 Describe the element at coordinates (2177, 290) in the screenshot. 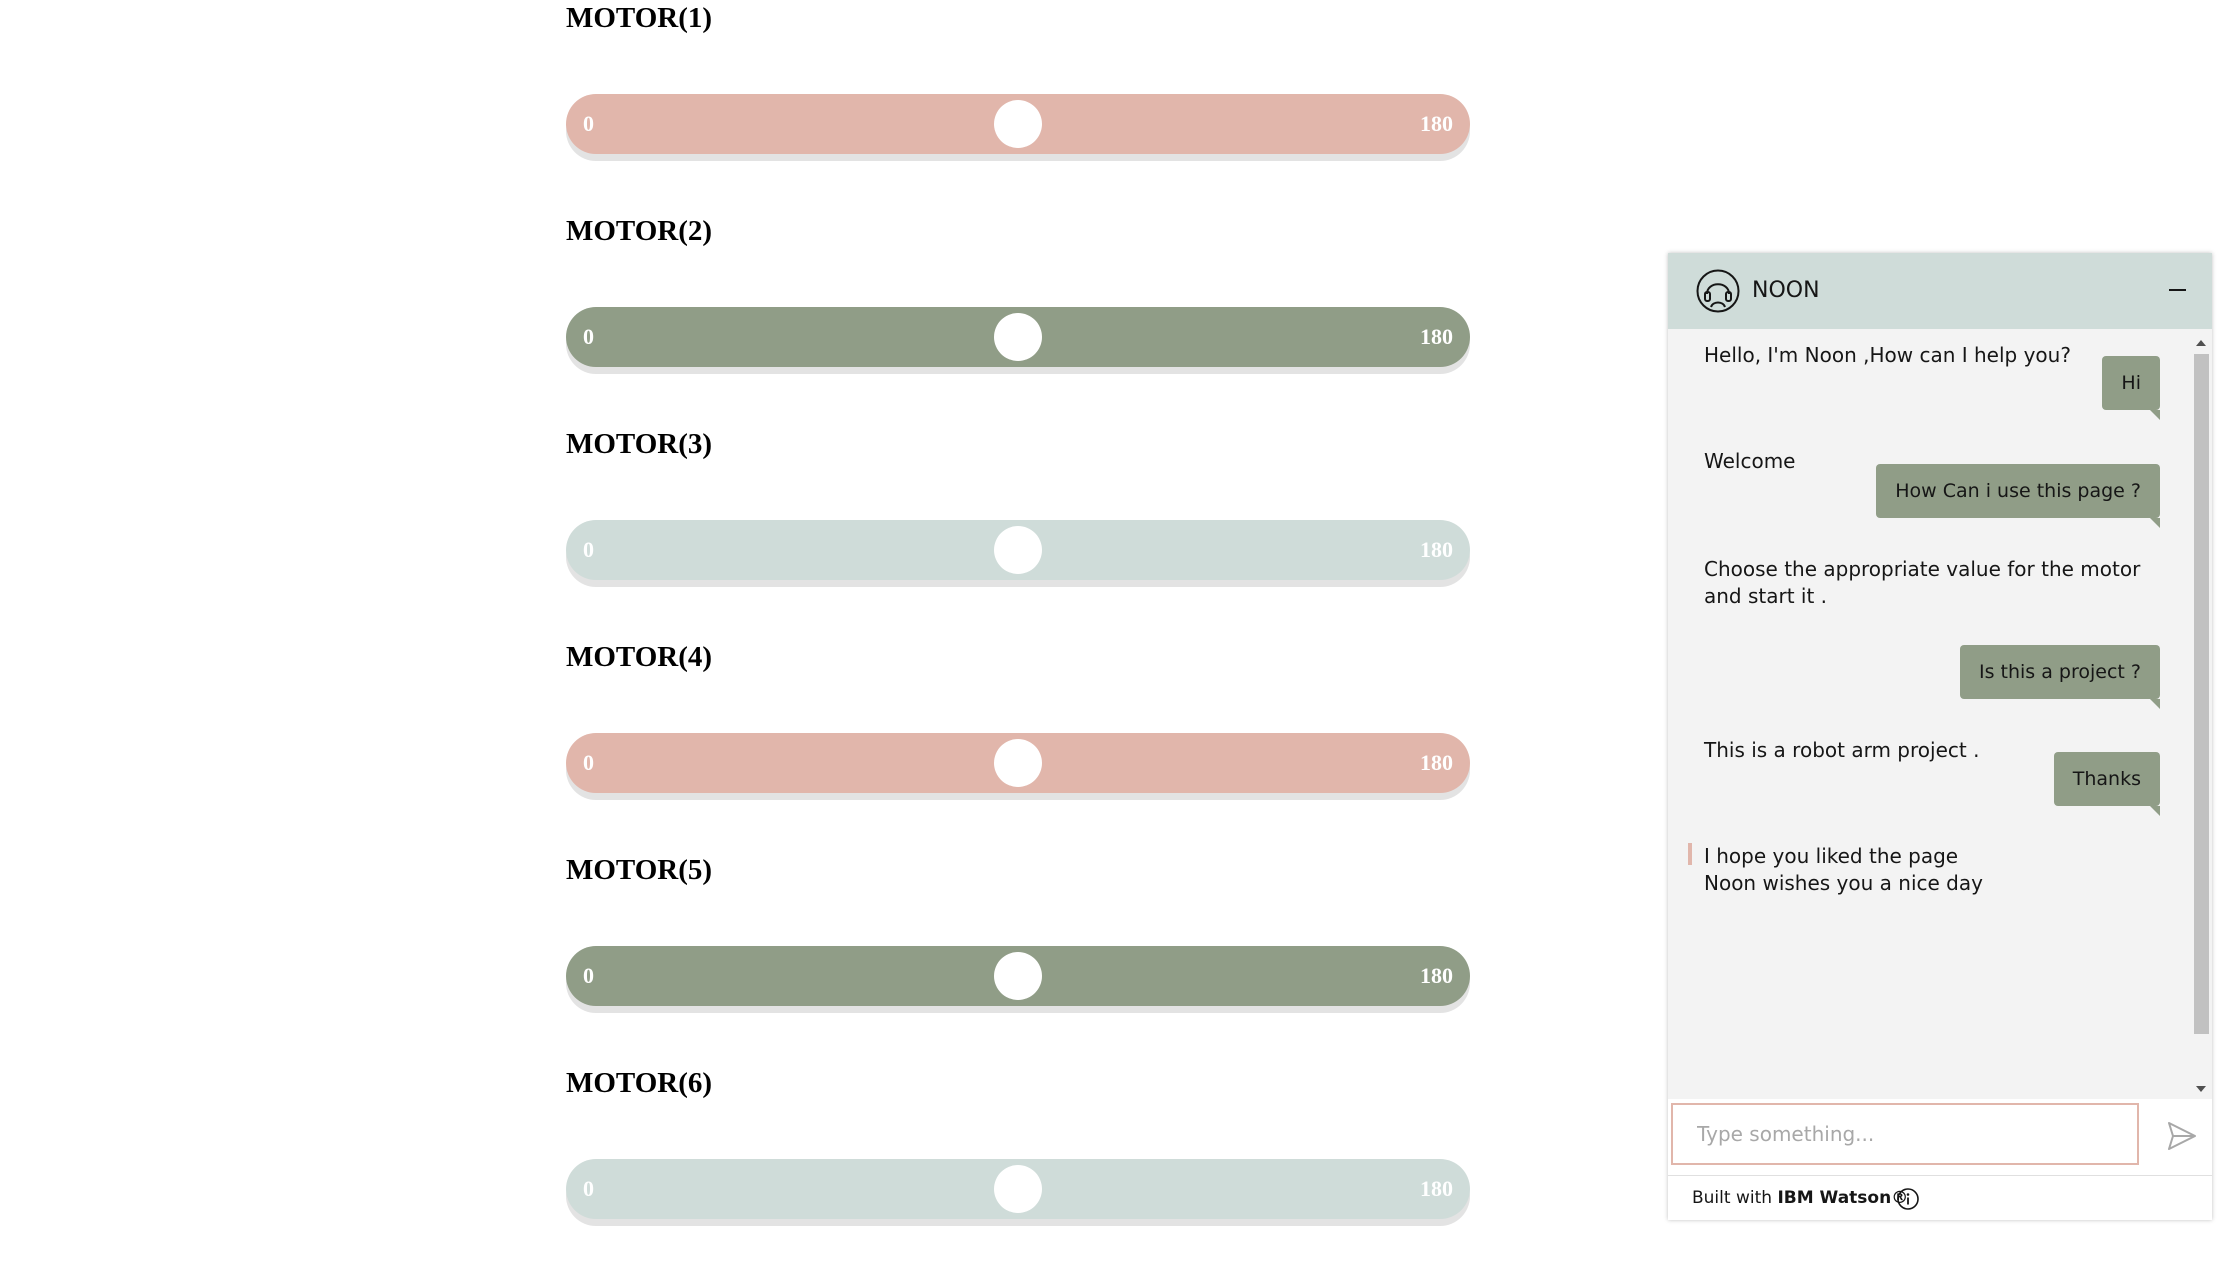

I see `minimize-icon` at that location.